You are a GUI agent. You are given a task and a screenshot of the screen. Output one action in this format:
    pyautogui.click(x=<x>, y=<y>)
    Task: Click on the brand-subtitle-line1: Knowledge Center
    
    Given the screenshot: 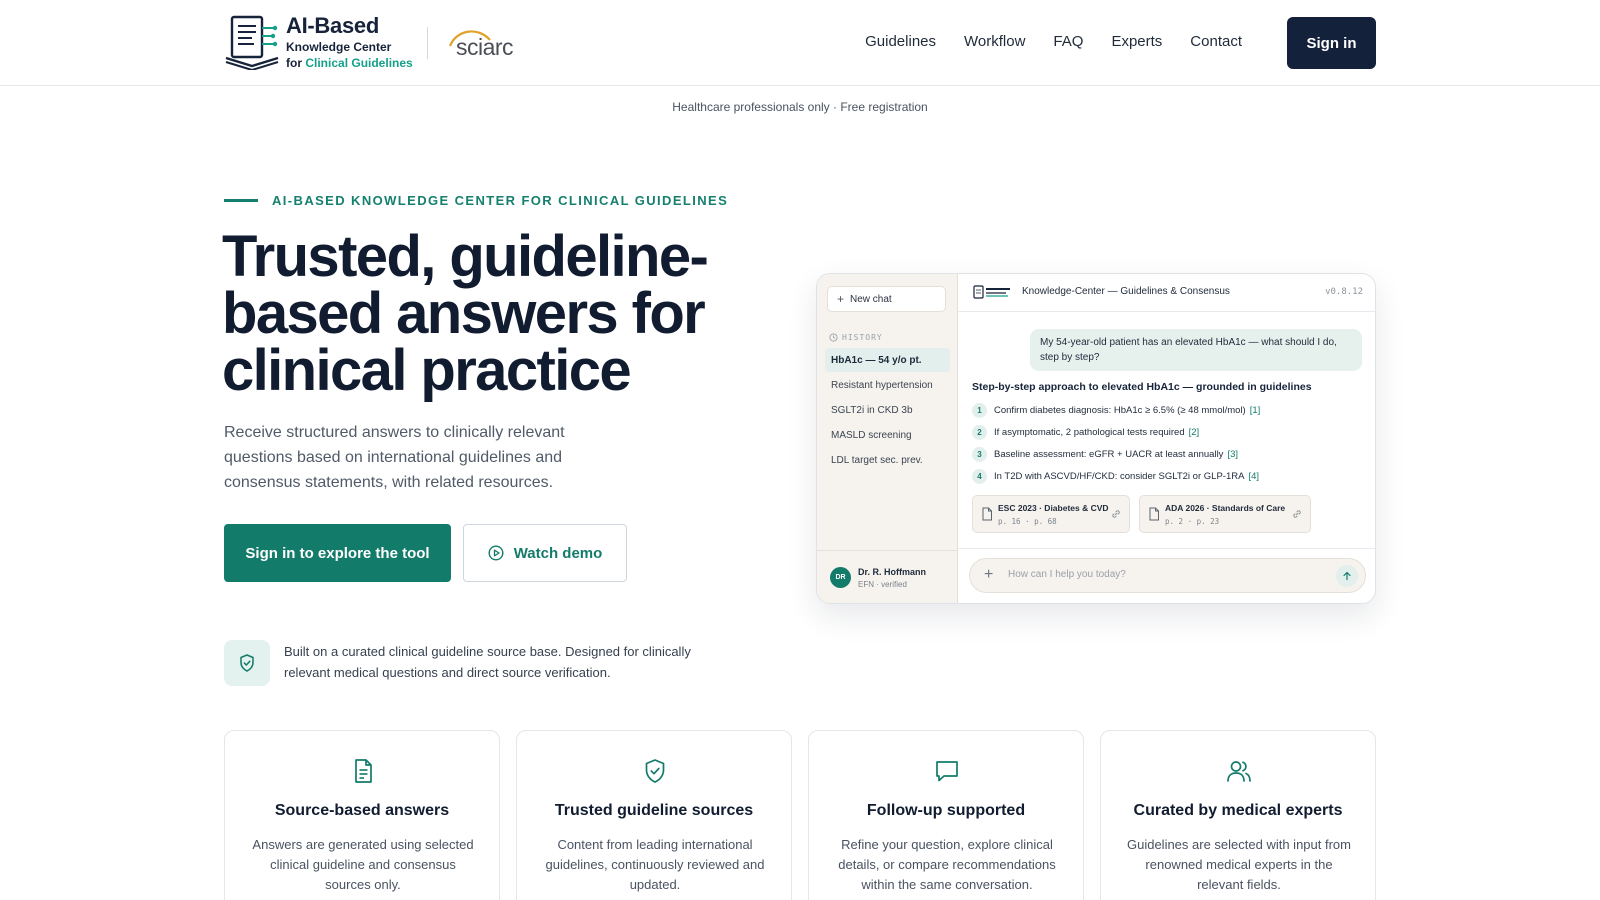 What is the action you would take?
    pyautogui.click(x=339, y=47)
    